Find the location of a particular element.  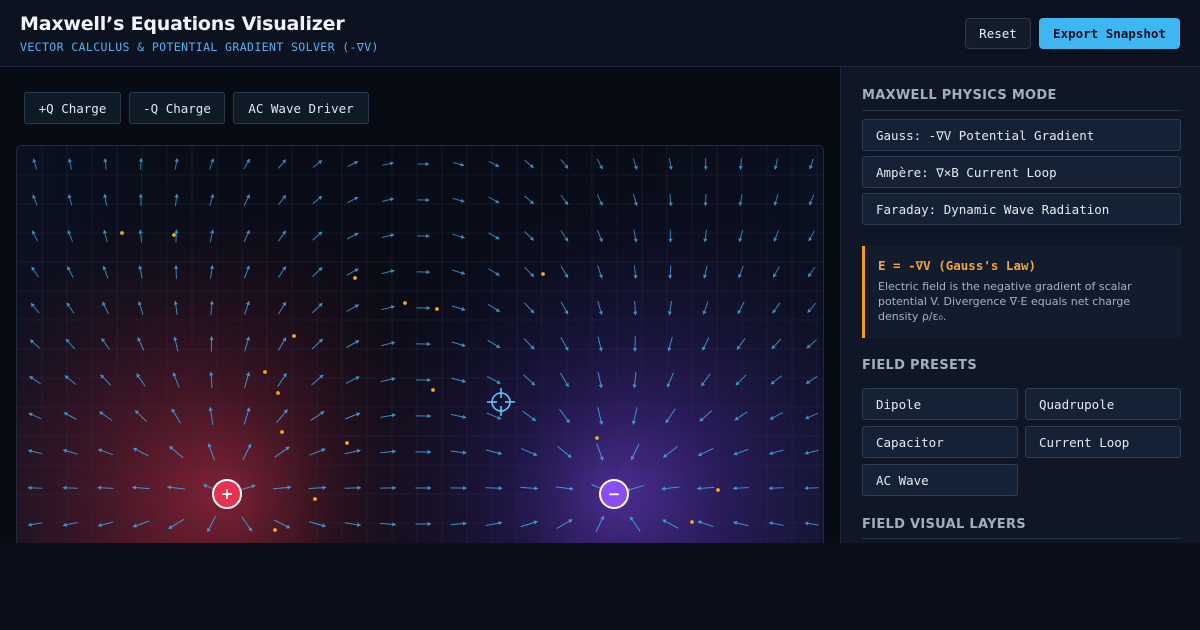

mode-faraday: Faraday: Dynamic Wave Radiation is located at coordinates (1021, 209).